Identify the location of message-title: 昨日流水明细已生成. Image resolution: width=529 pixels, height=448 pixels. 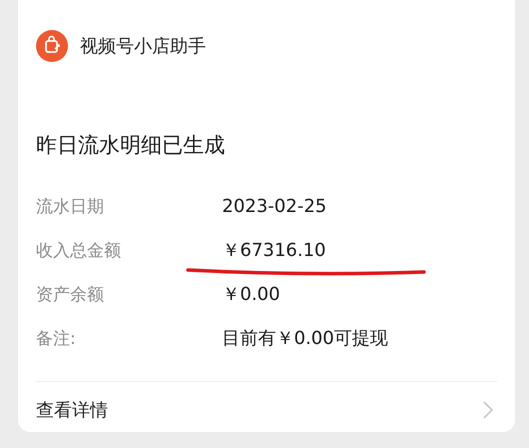
(131, 145).